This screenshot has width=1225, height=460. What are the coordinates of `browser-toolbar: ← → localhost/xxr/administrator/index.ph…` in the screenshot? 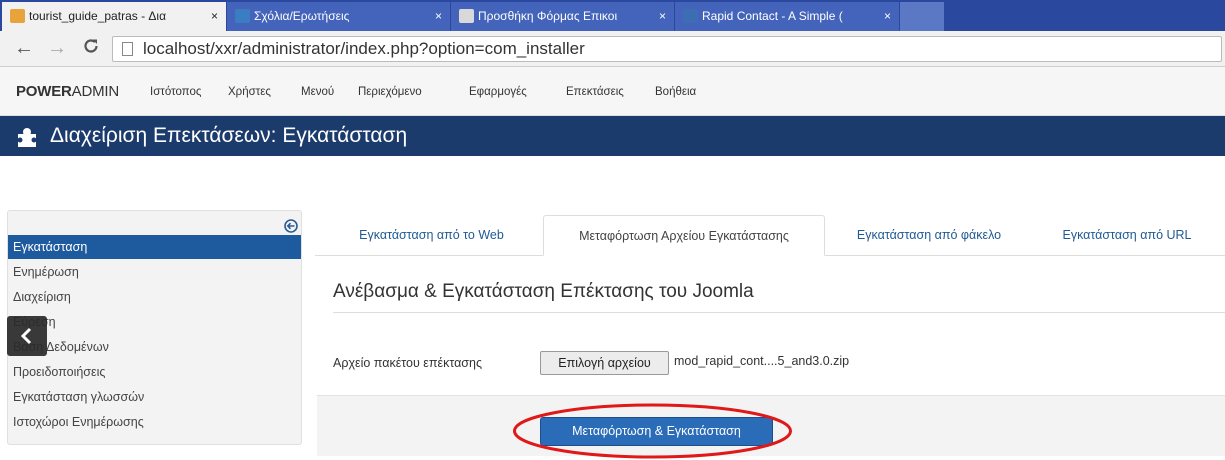 It's located at (612, 49).